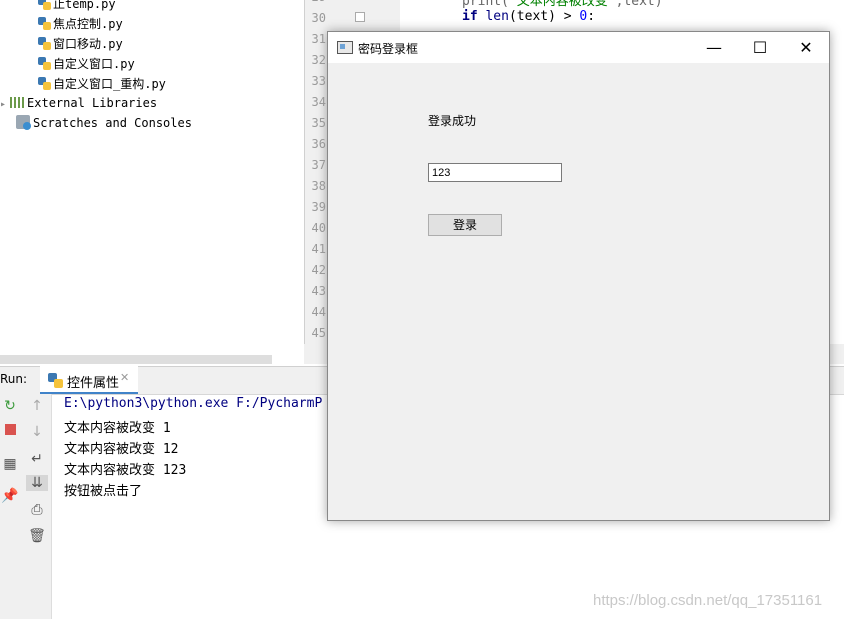 This screenshot has height=619, width=844. Describe the element at coordinates (388, 49) in the screenshot. I see `dialog-title: 密码登录框` at that location.